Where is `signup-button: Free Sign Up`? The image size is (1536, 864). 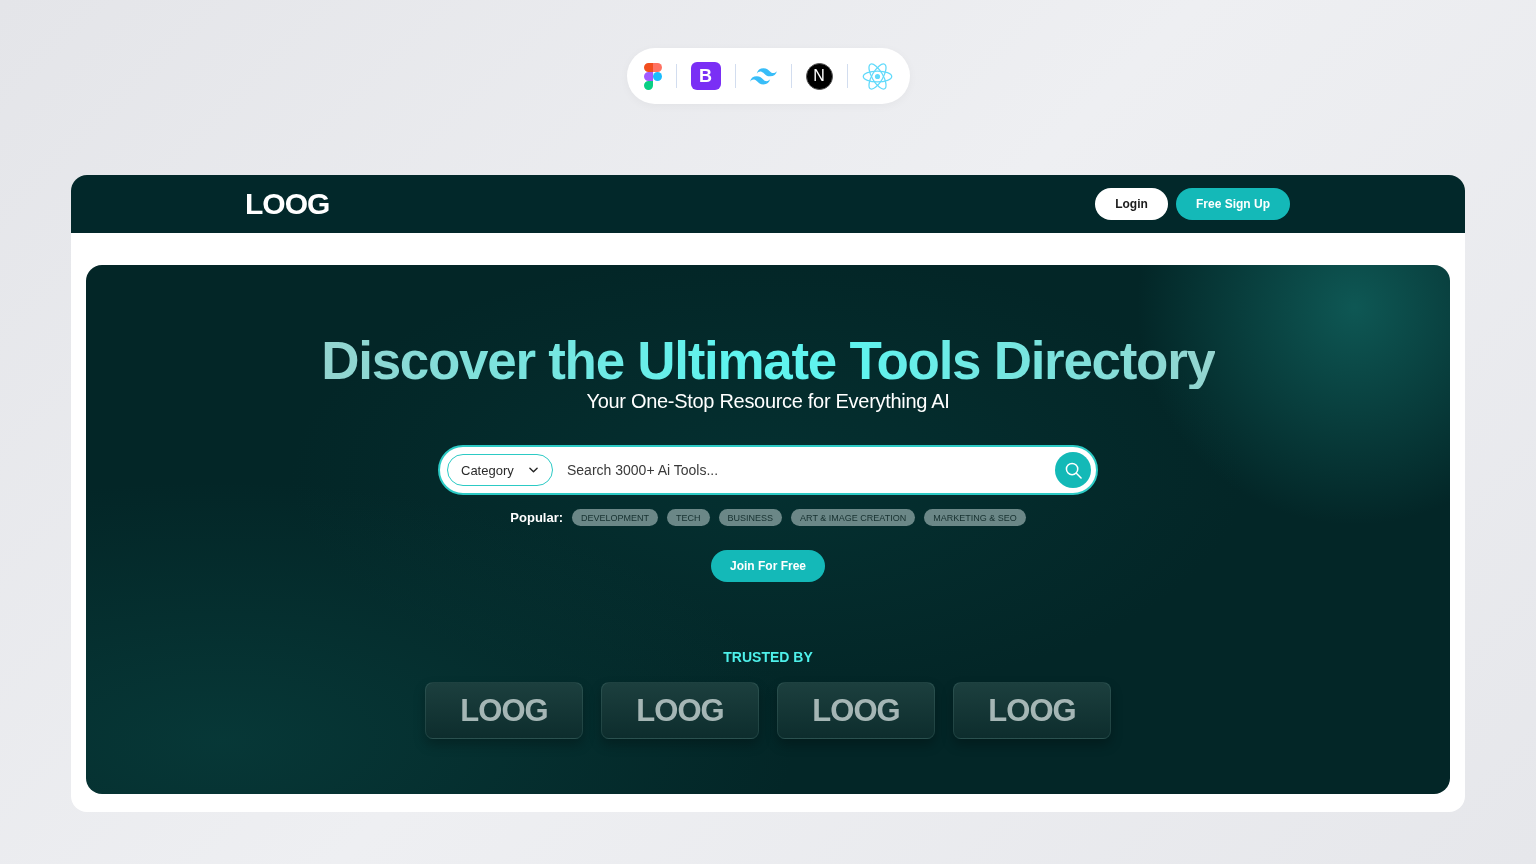 signup-button: Free Sign Up is located at coordinates (1233, 204).